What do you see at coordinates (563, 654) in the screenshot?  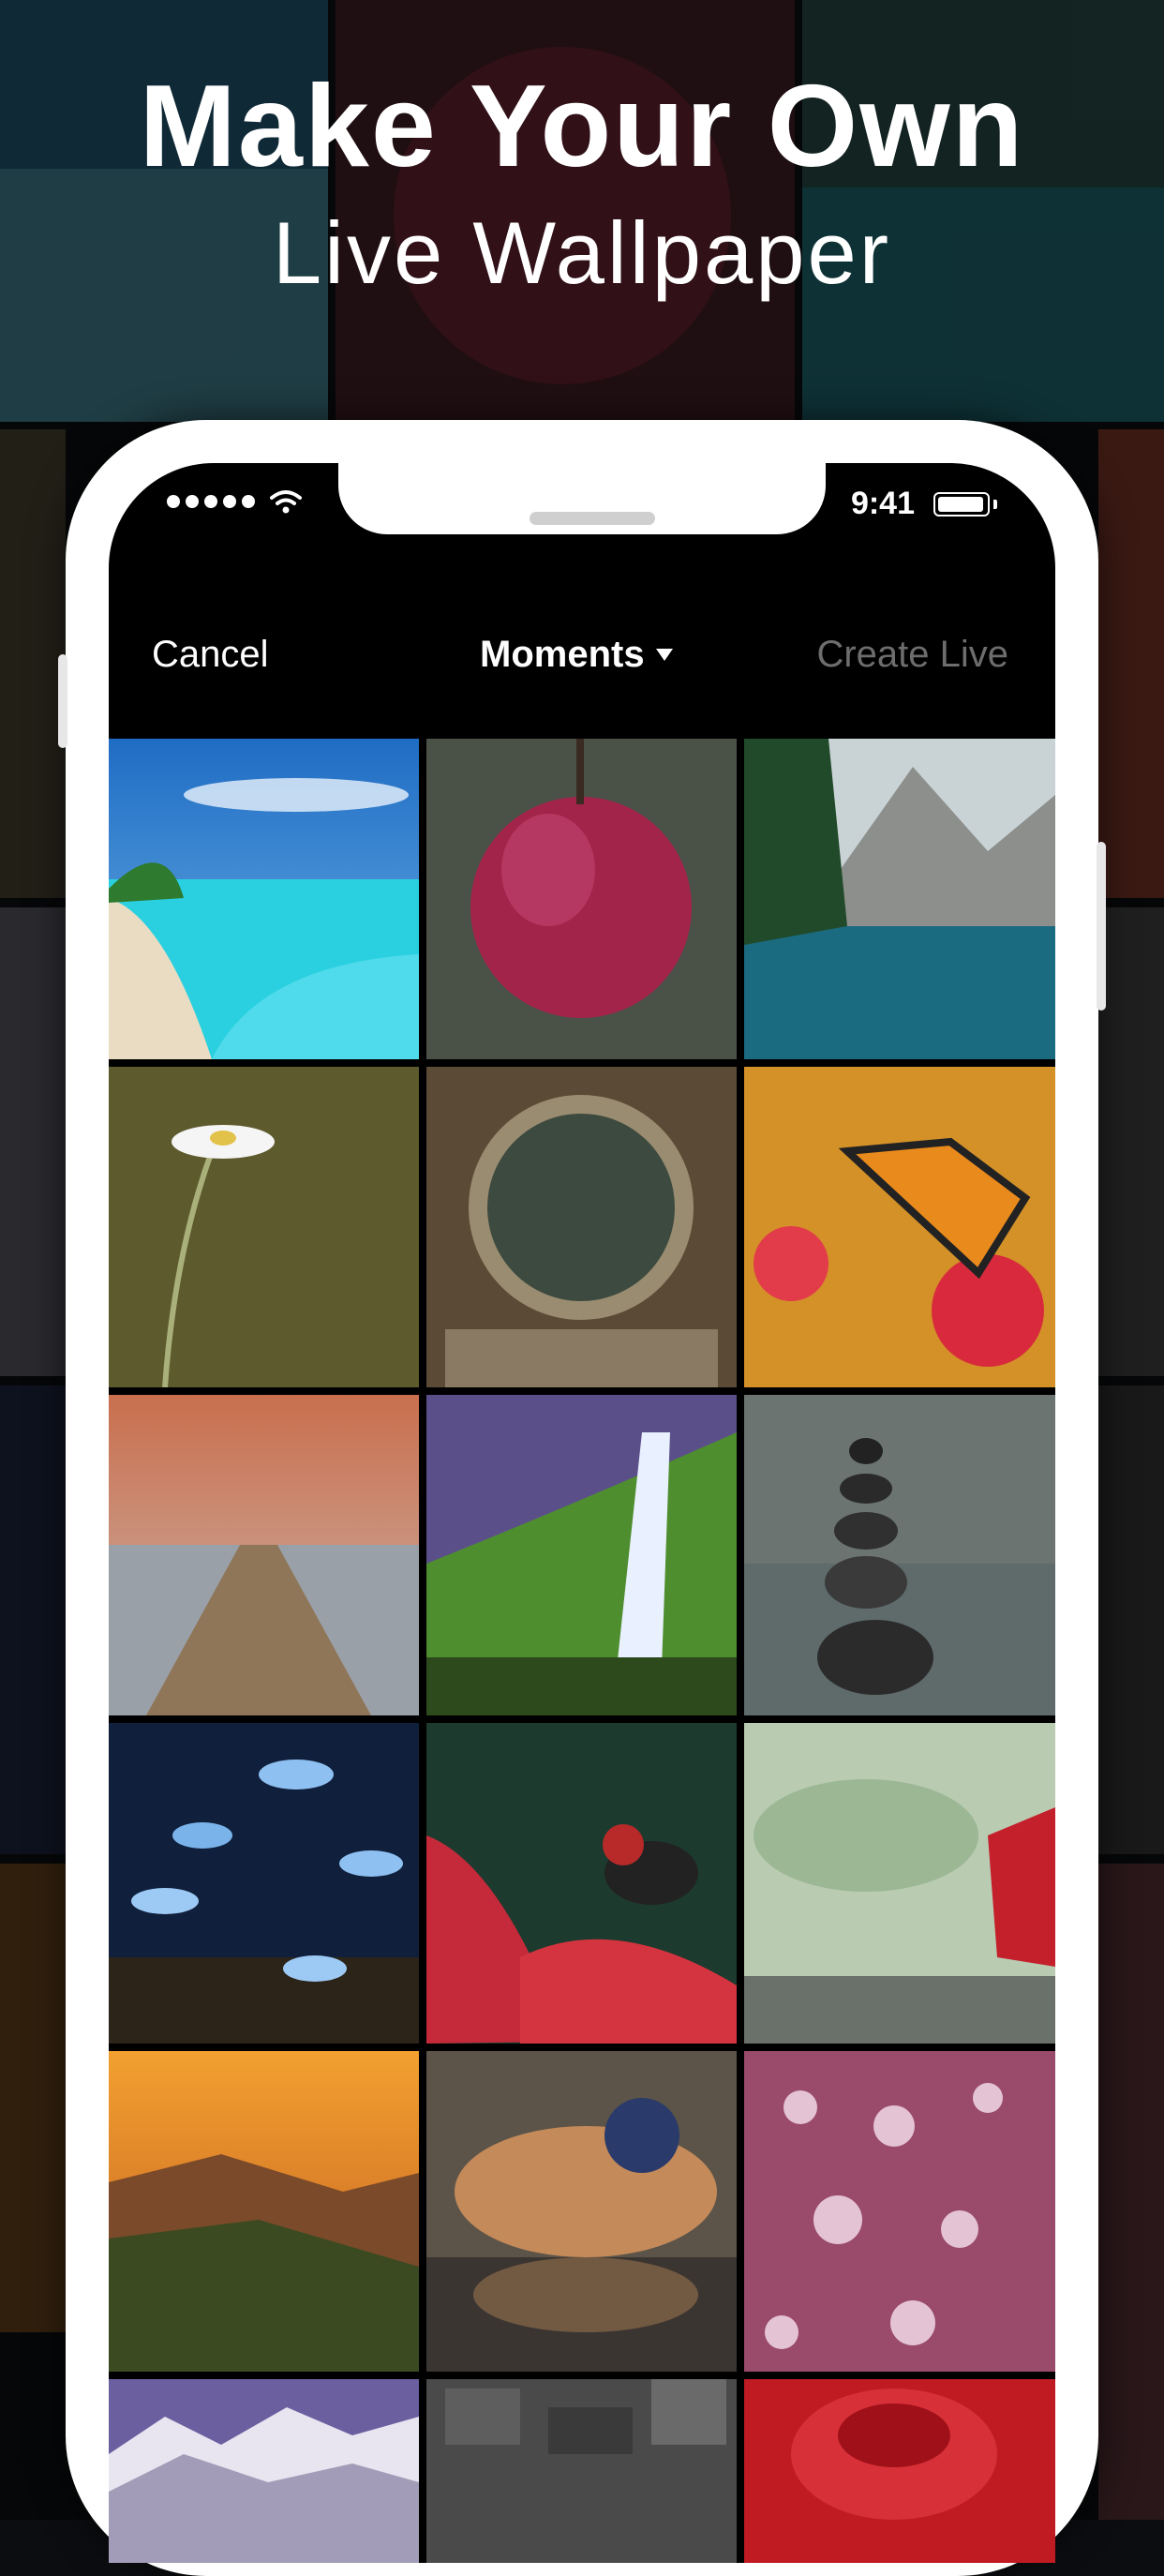 I see `album-title: Moments` at bounding box center [563, 654].